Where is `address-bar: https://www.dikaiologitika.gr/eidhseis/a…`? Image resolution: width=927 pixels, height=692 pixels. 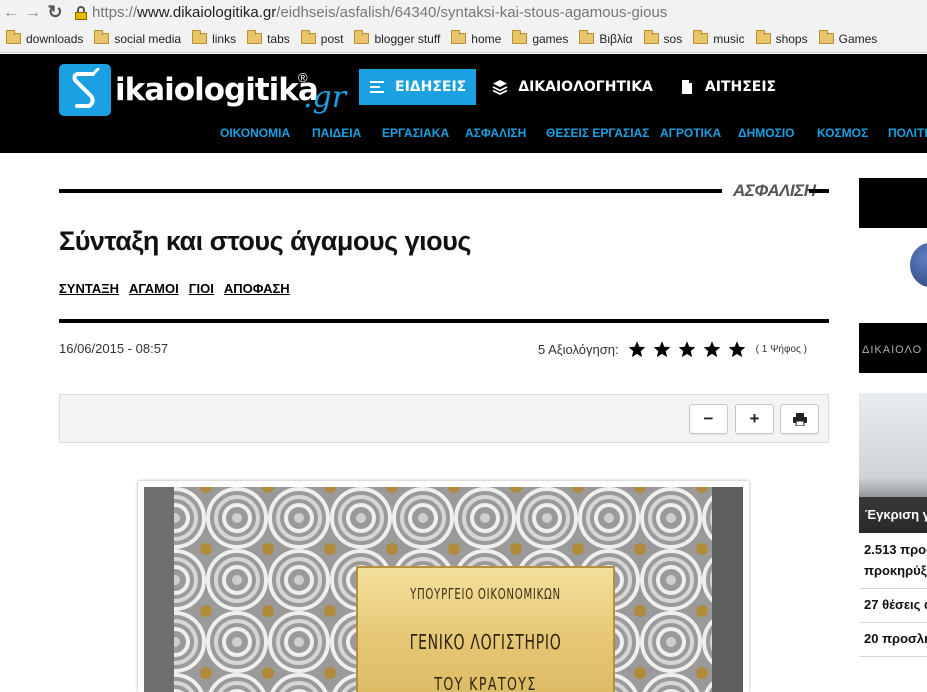
address-bar: https://www.dikaiologitika.gr/eidhseis/a… is located at coordinates (370, 12).